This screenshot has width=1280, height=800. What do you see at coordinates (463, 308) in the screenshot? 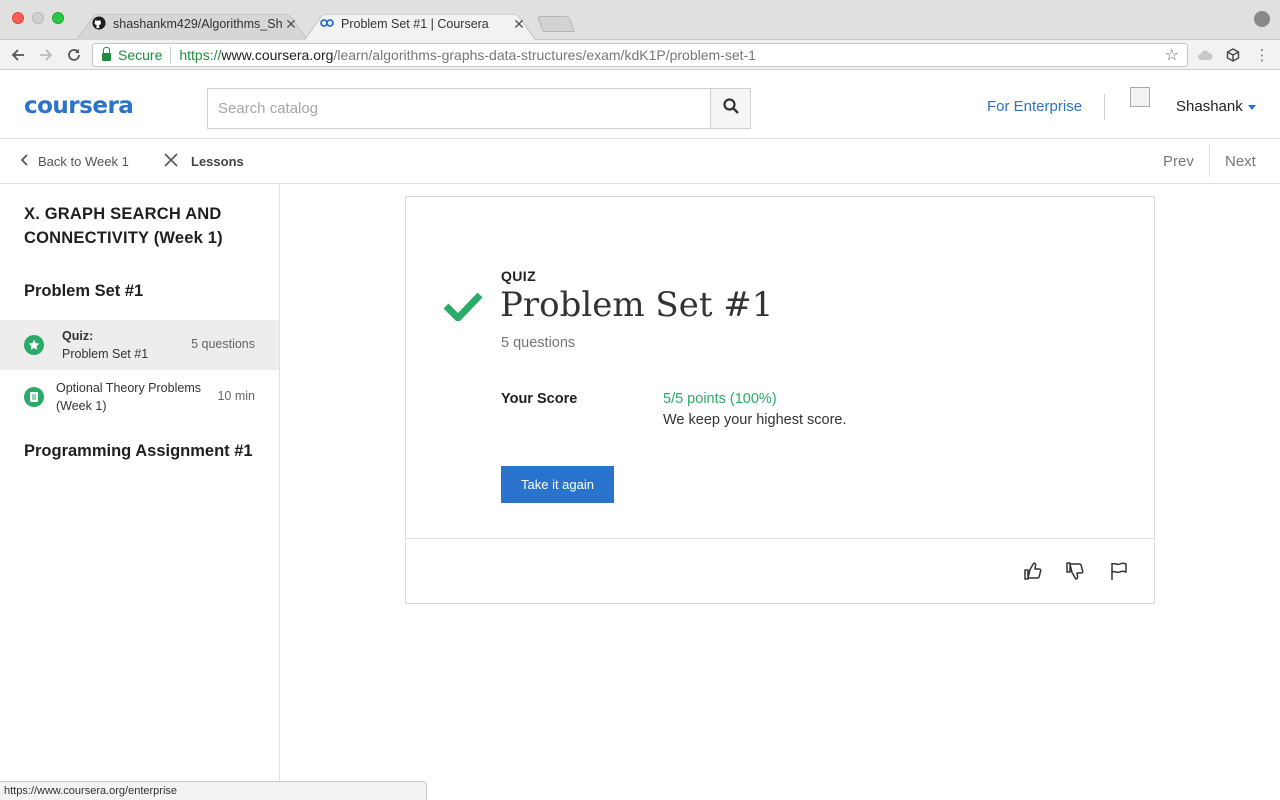
I see `checkmark-icon` at bounding box center [463, 308].